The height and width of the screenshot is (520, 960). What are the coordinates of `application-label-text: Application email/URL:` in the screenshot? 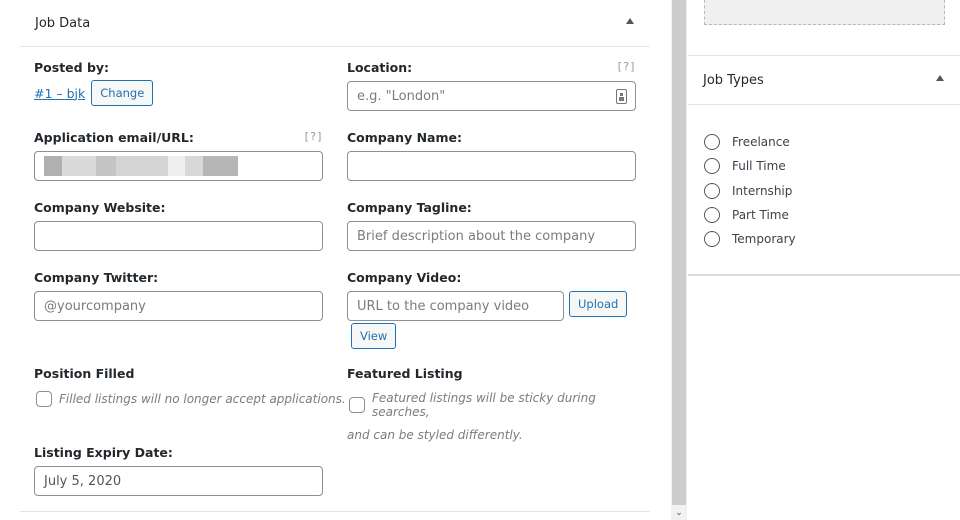 It's located at (114, 137).